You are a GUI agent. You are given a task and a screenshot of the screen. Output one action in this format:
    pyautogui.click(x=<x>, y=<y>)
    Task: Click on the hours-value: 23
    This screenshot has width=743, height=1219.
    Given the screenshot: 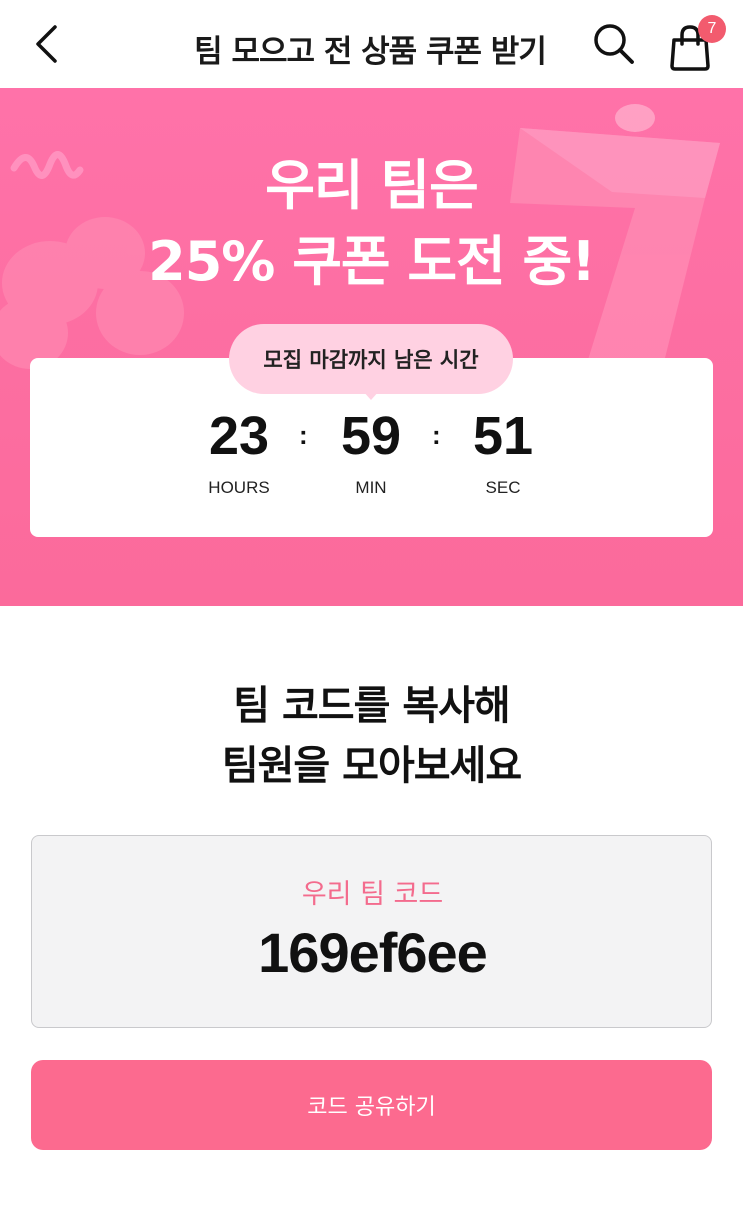 What is the action you would take?
    pyautogui.click(x=239, y=436)
    